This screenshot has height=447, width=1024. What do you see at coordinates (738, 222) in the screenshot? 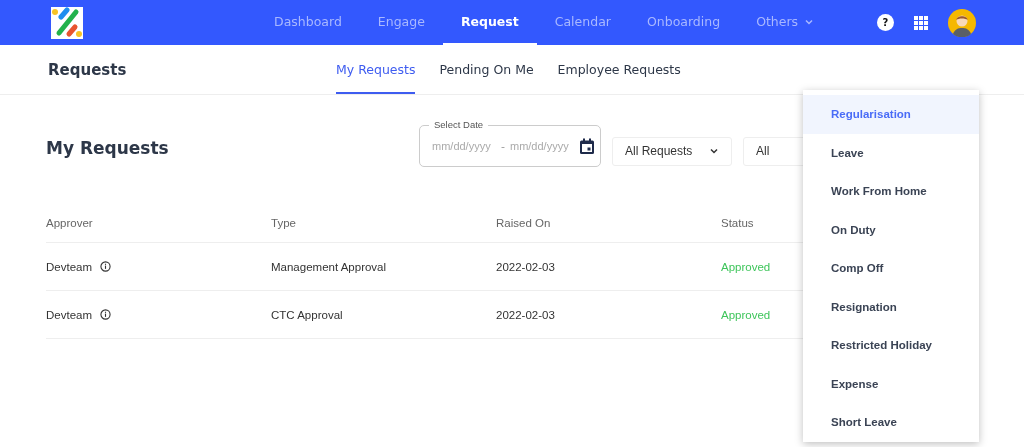
I see `column-header: Status` at bounding box center [738, 222].